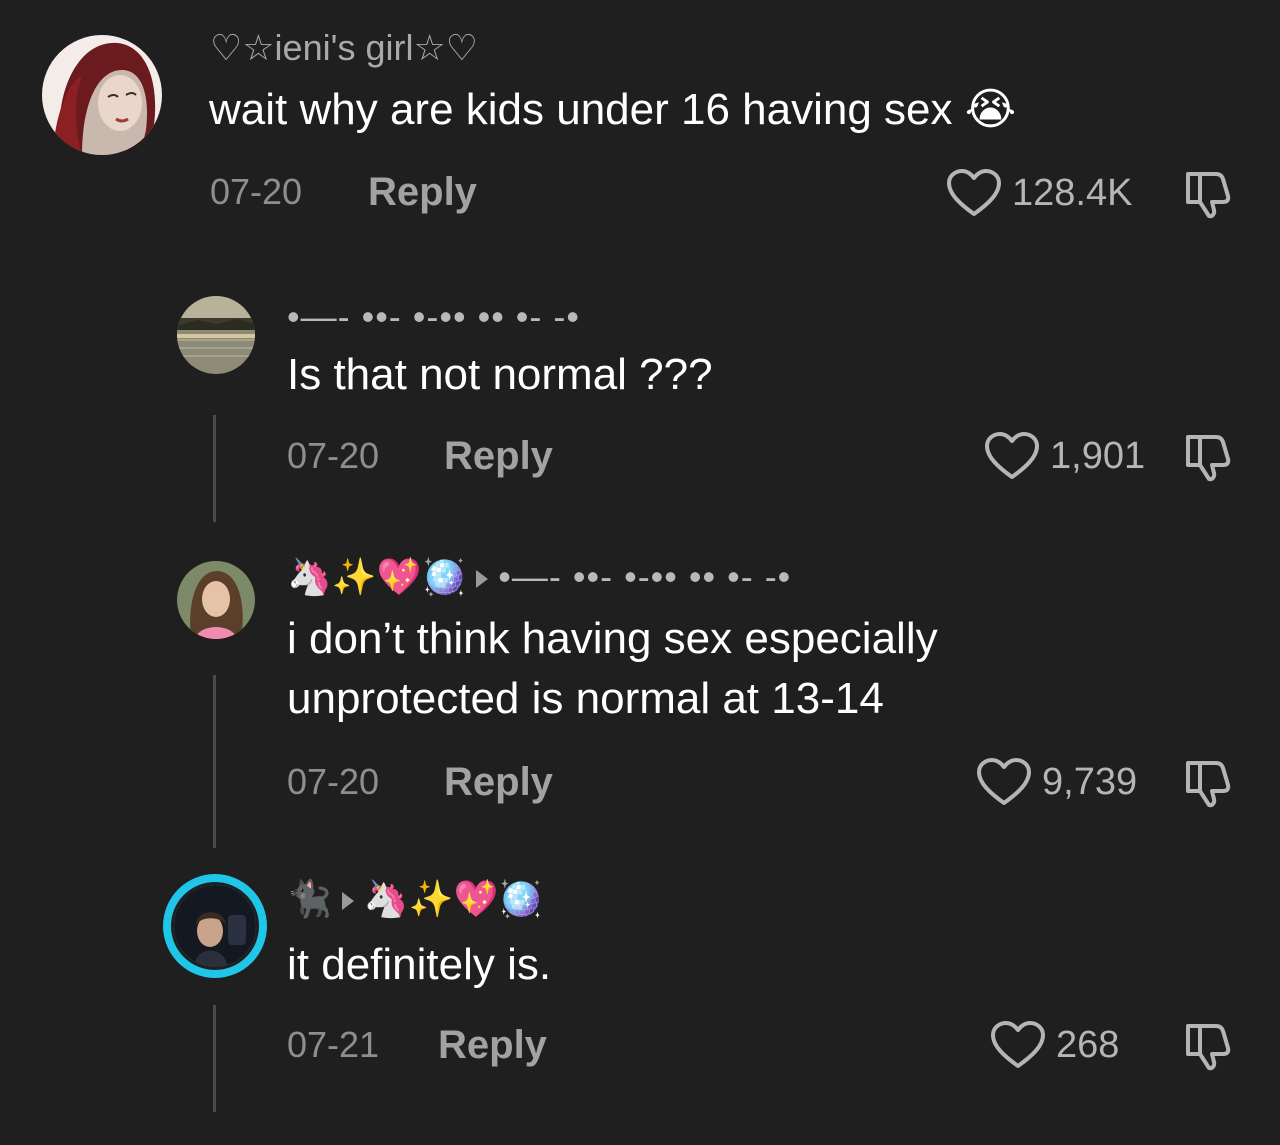 This screenshot has height=1145, width=1280. Describe the element at coordinates (585, 698) in the screenshot. I see `comment-text-line2: unprotected is normal at 13-14` at that location.